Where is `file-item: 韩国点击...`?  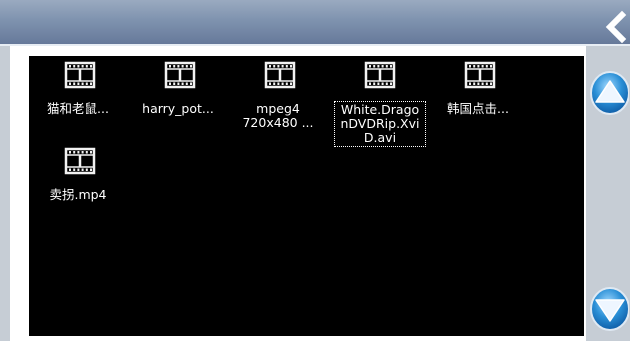 file-item: 韩国点击... is located at coordinates (478, 102).